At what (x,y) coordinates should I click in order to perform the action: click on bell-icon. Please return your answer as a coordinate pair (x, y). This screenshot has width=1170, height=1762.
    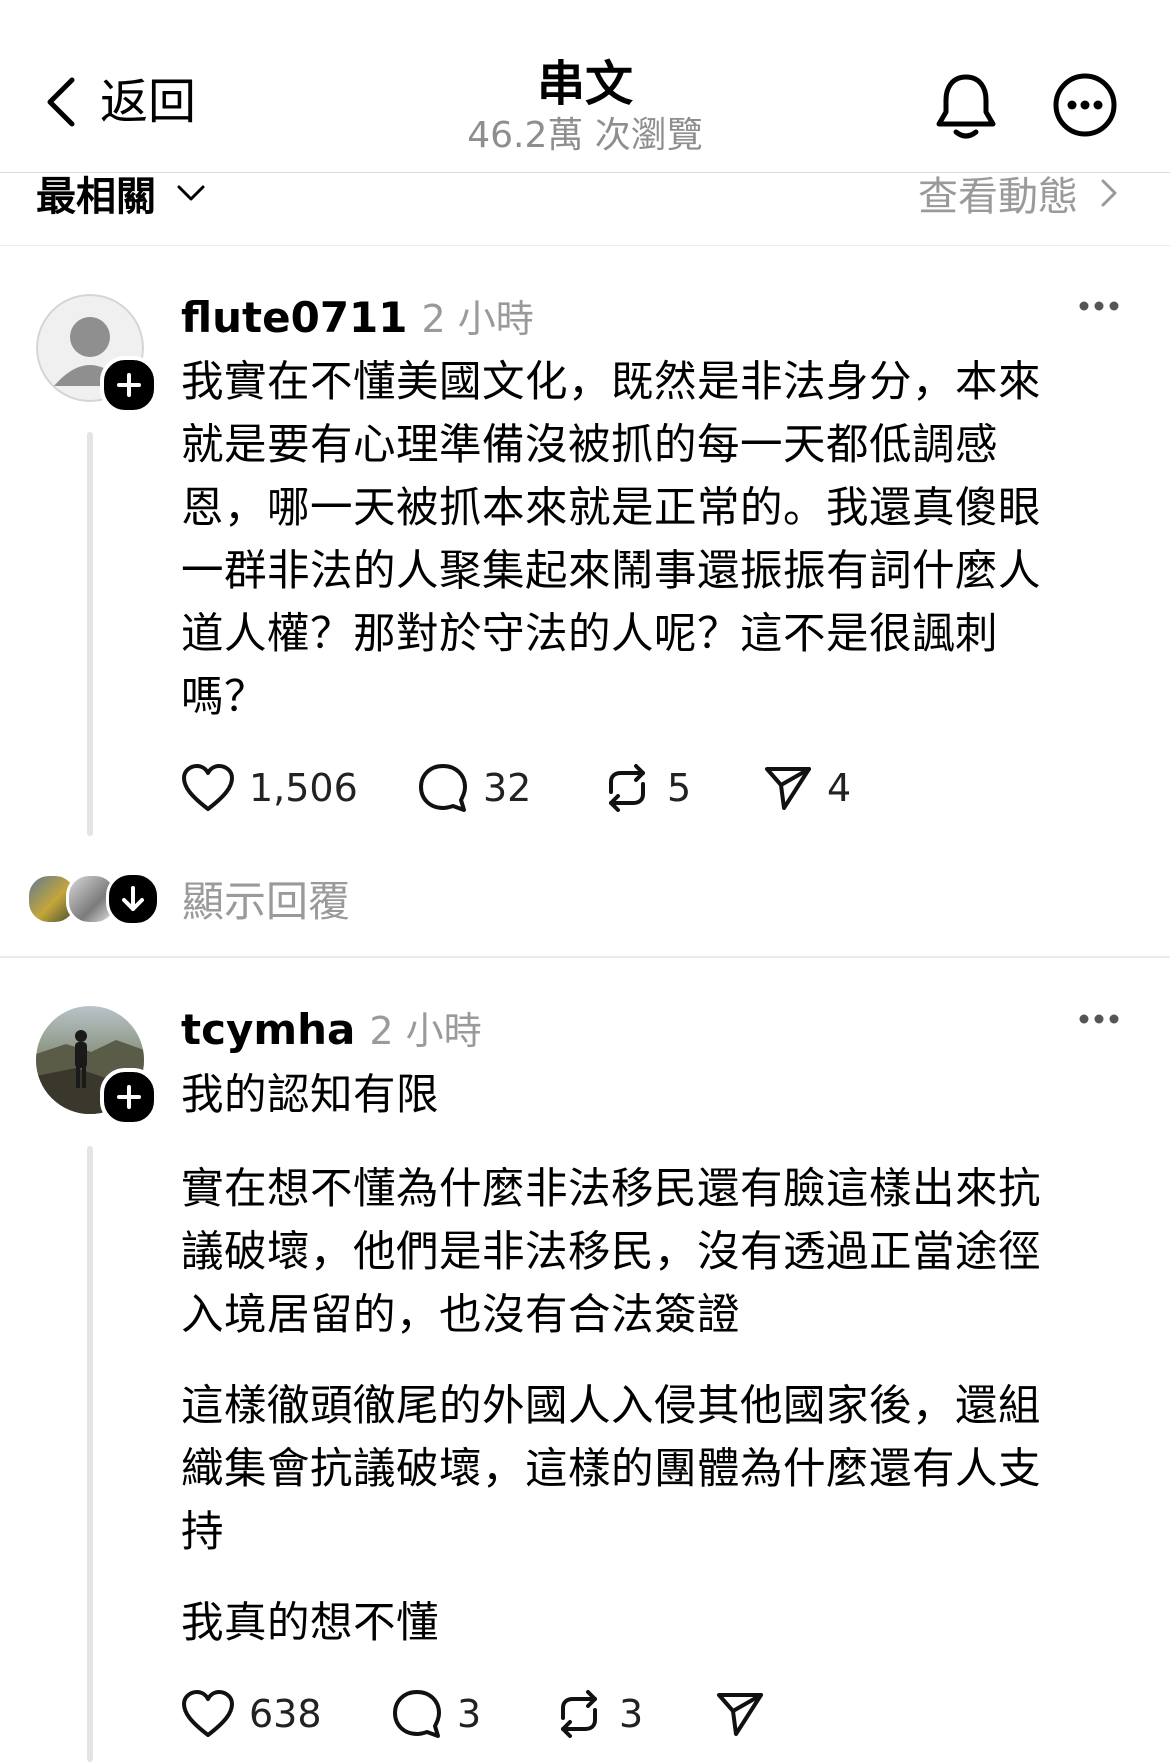
    Looking at the image, I should click on (966, 106).